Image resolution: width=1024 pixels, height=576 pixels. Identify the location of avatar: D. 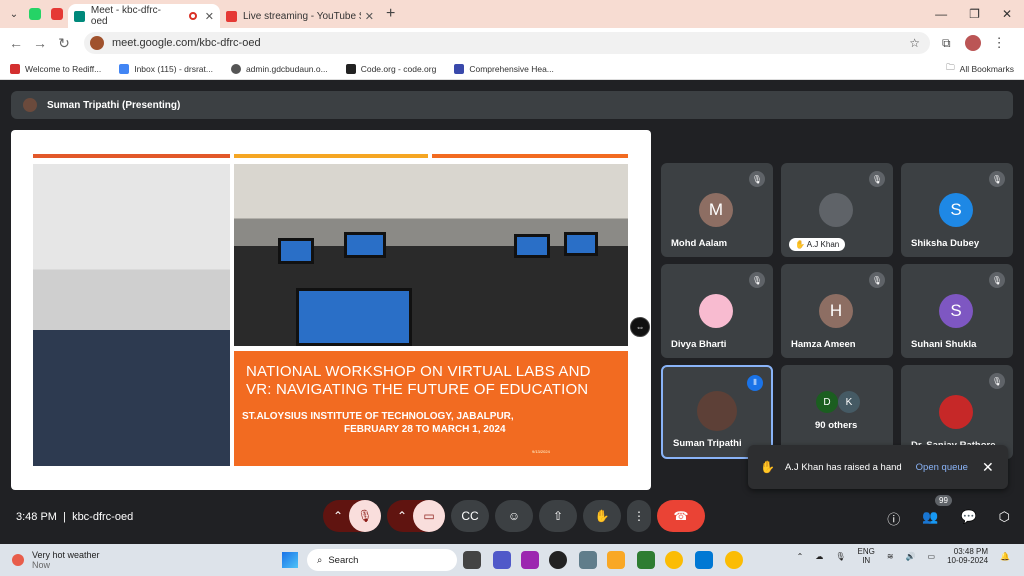
(827, 402).